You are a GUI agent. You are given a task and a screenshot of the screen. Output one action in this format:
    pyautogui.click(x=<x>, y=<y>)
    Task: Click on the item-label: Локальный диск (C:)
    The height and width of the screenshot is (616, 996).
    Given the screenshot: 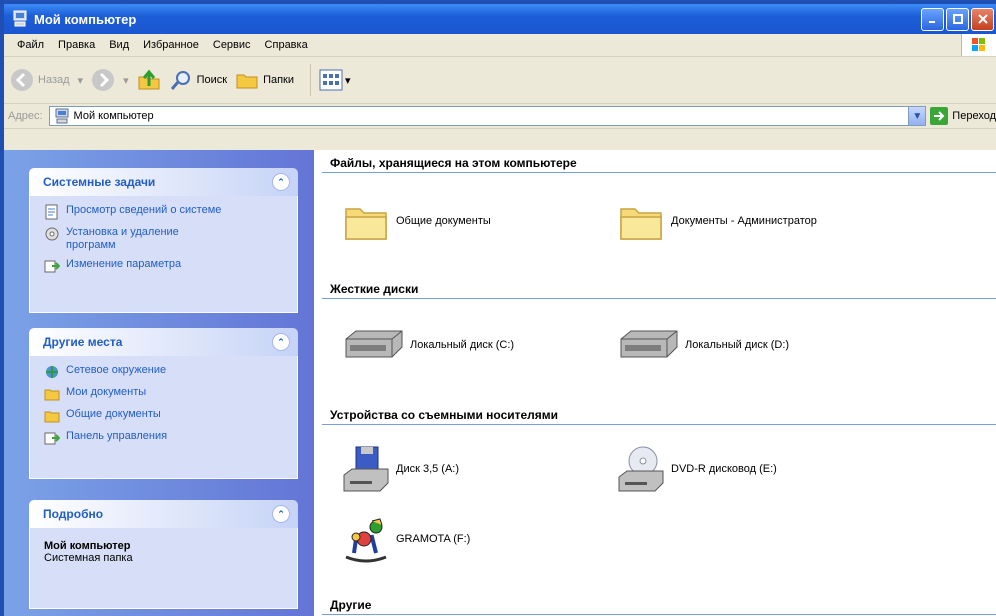 What is the action you would take?
    pyautogui.click(x=462, y=345)
    